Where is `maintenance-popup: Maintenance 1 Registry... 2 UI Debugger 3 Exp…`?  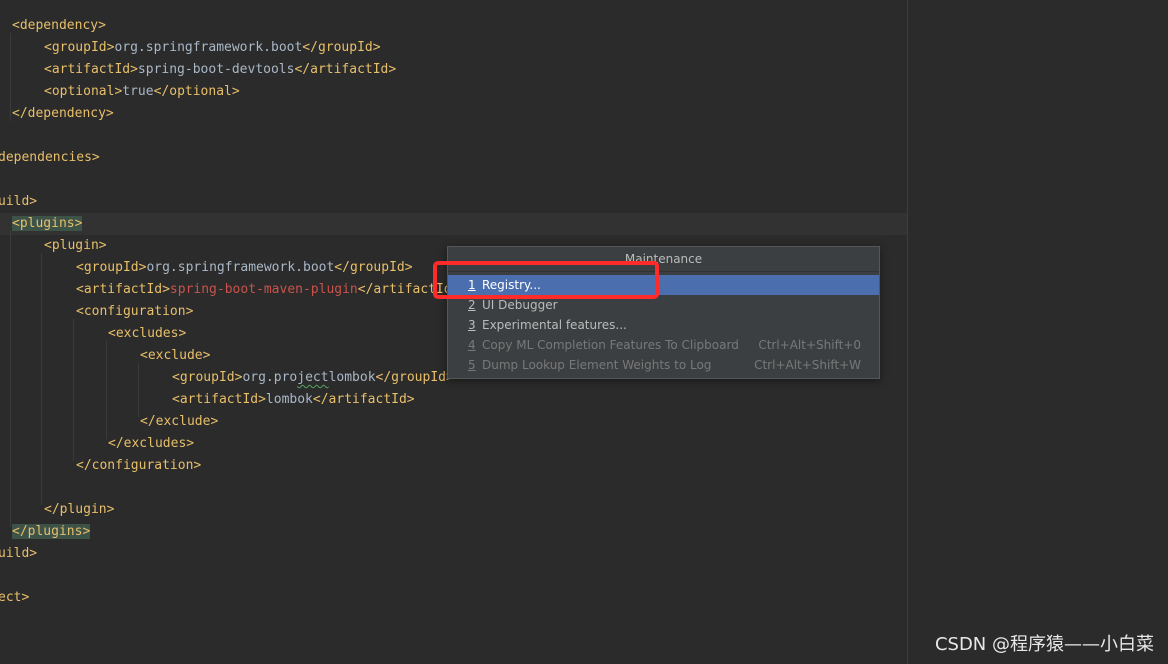
maintenance-popup: Maintenance 1 Registry... 2 UI Debugger 3 Exp… is located at coordinates (663, 312).